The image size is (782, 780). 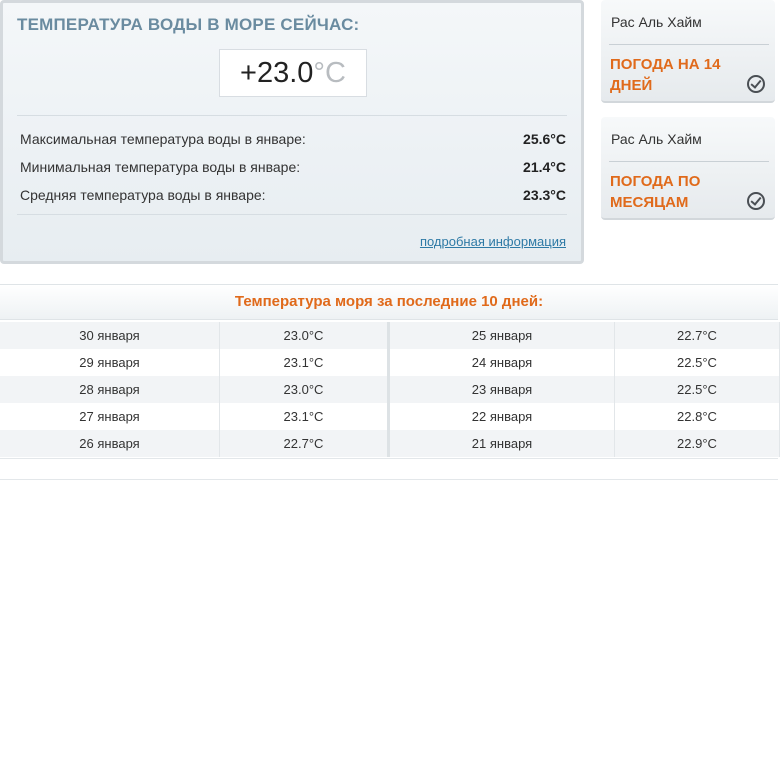 I want to click on stat-label: Максимальная температура воды в январе:, so click(x=163, y=139).